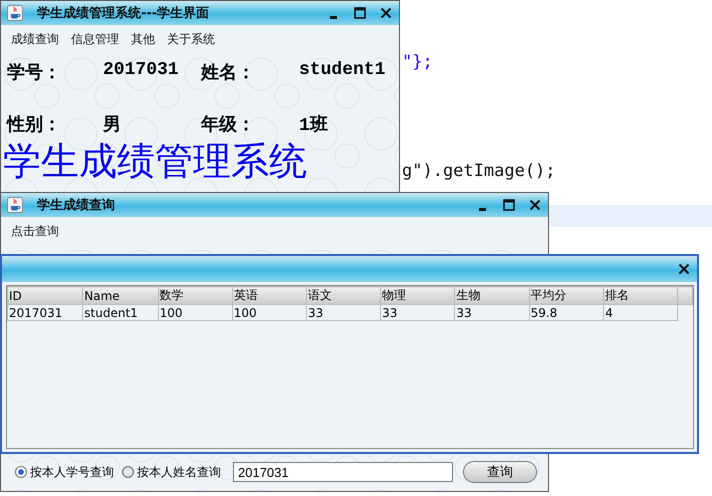 This screenshot has height=496, width=712. What do you see at coordinates (492, 295) in the screenshot?
I see `column-header: 生物` at bounding box center [492, 295].